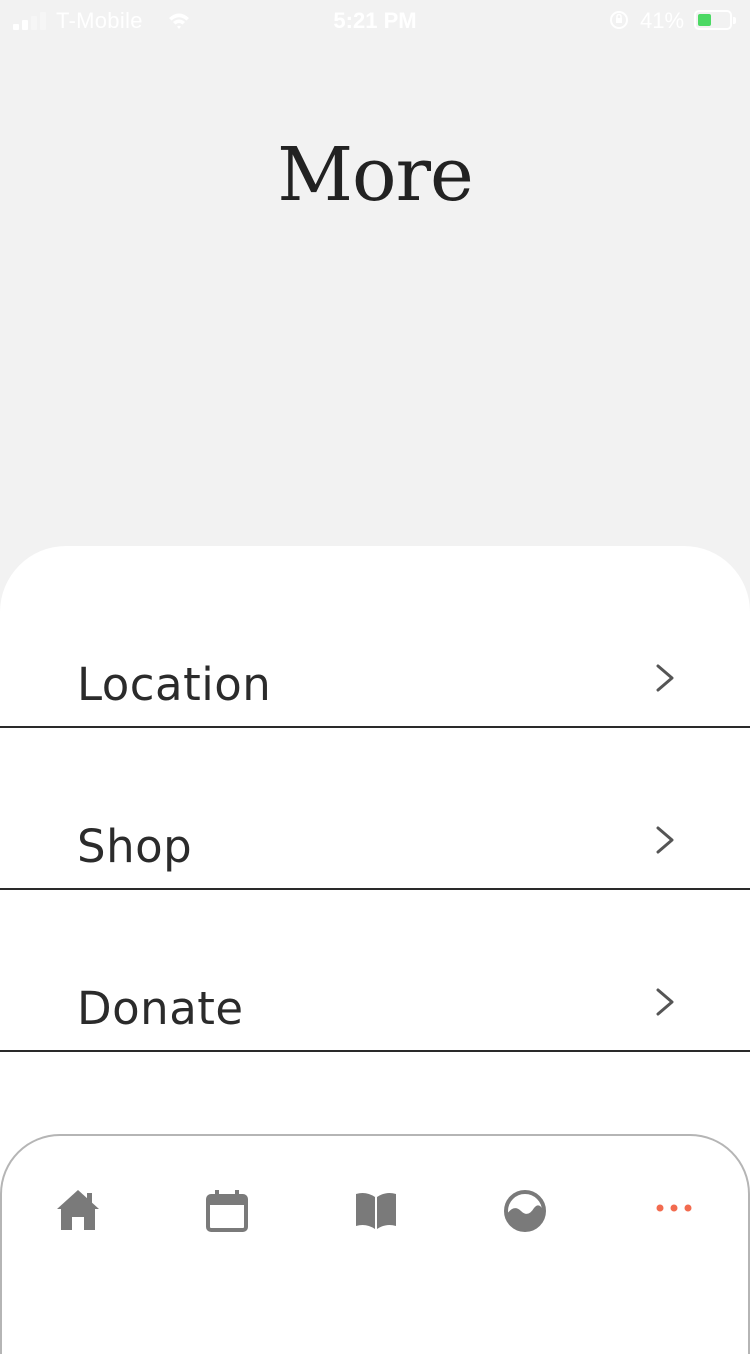 The image size is (750, 1354). What do you see at coordinates (375, 971) in the screenshot?
I see `menu-item-donate: Donate` at bounding box center [375, 971].